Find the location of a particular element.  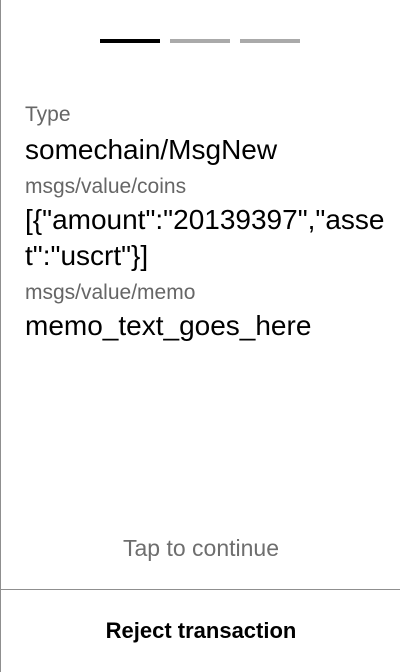

field-label-coins: msgs/value/coins is located at coordinates (106, 186).